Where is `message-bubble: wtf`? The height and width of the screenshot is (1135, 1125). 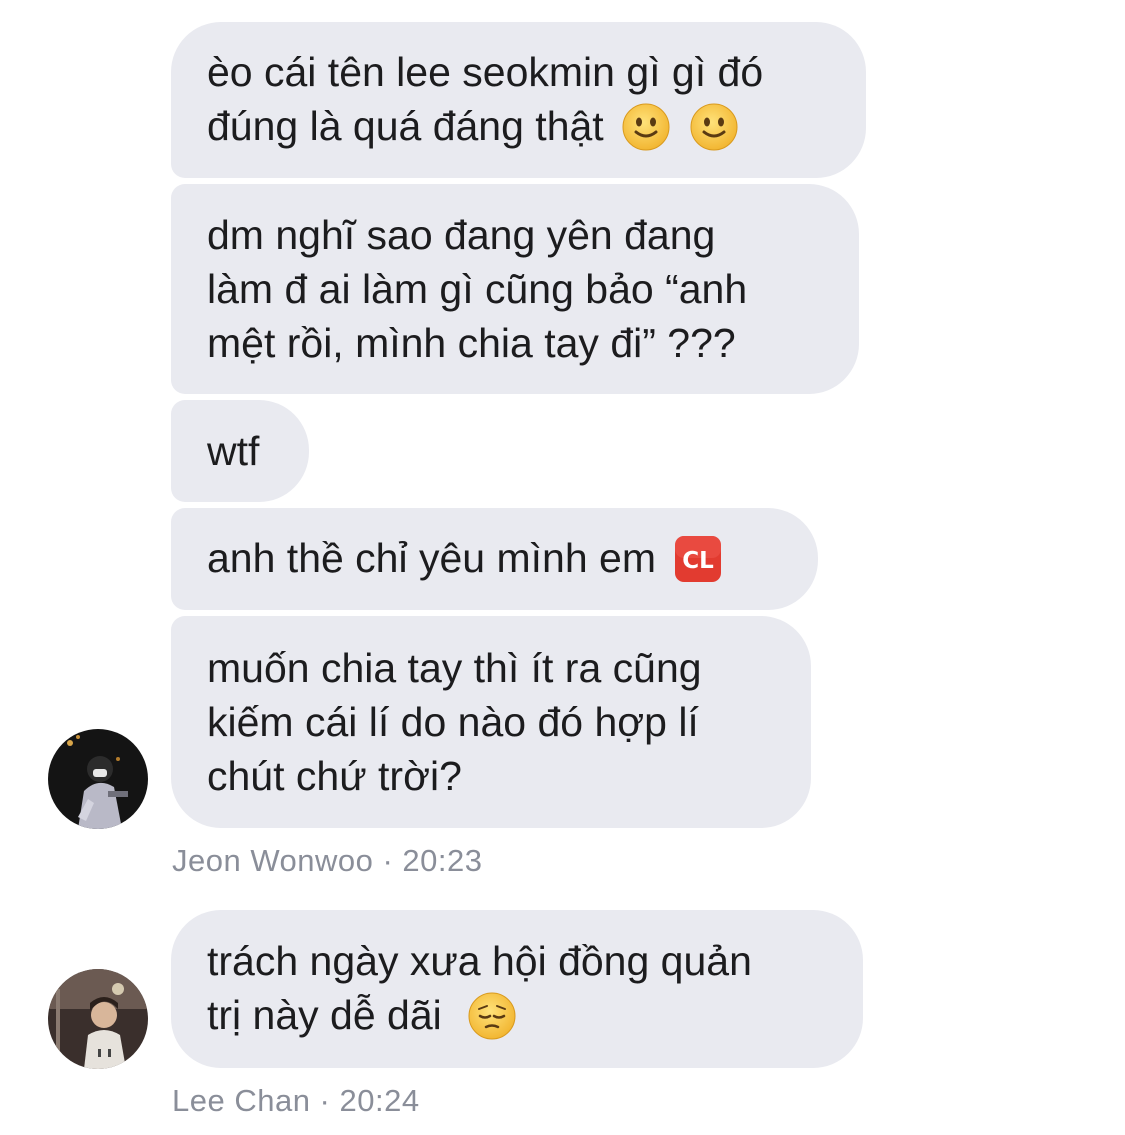 message-bubble: wtf is located at coordinates (240, 451).